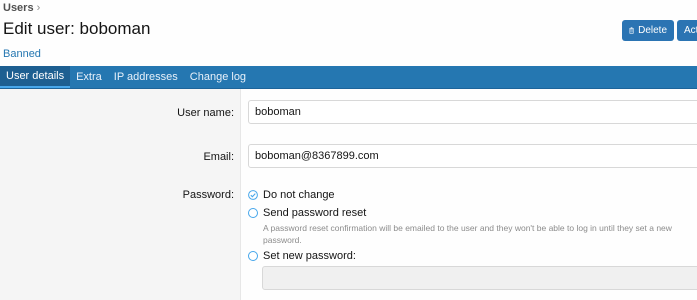 This screenshot has width=697, height=300. What do you see at coordinates (479, 278) in the screenshot?
I see `new-password-input` at bounding box center [479, 278].